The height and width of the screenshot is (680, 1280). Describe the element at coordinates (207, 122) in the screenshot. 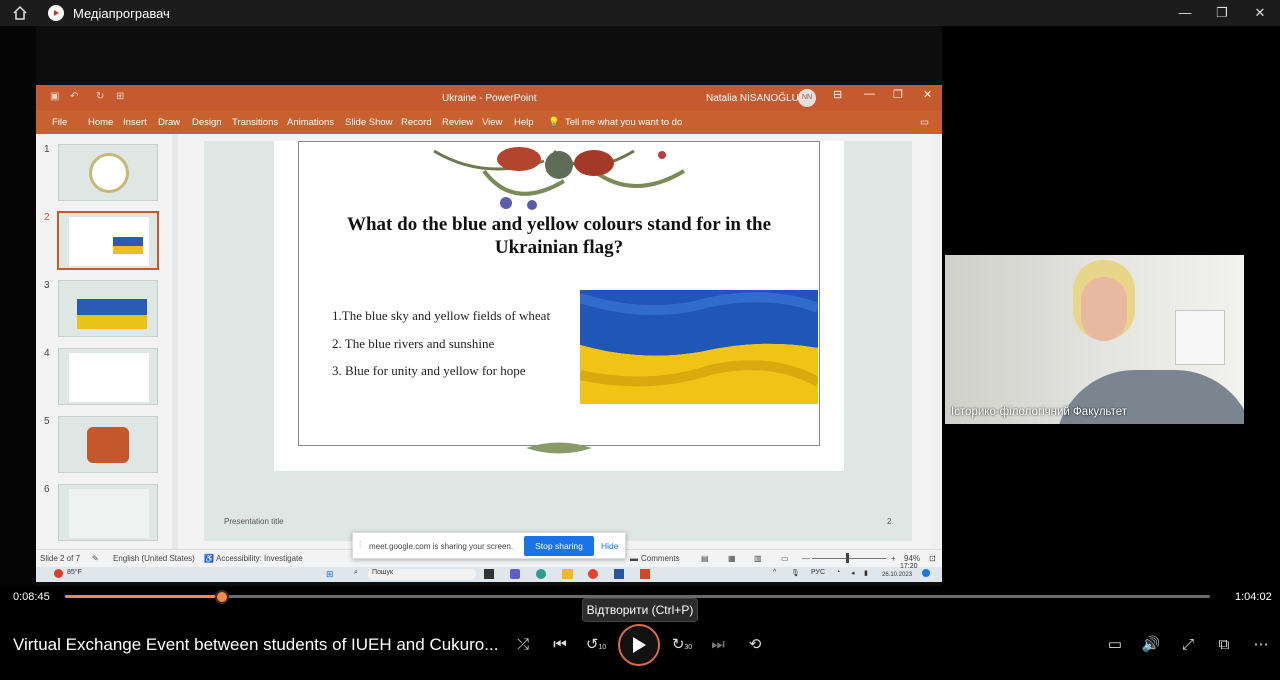

I see `tab-design: Design` at that location.